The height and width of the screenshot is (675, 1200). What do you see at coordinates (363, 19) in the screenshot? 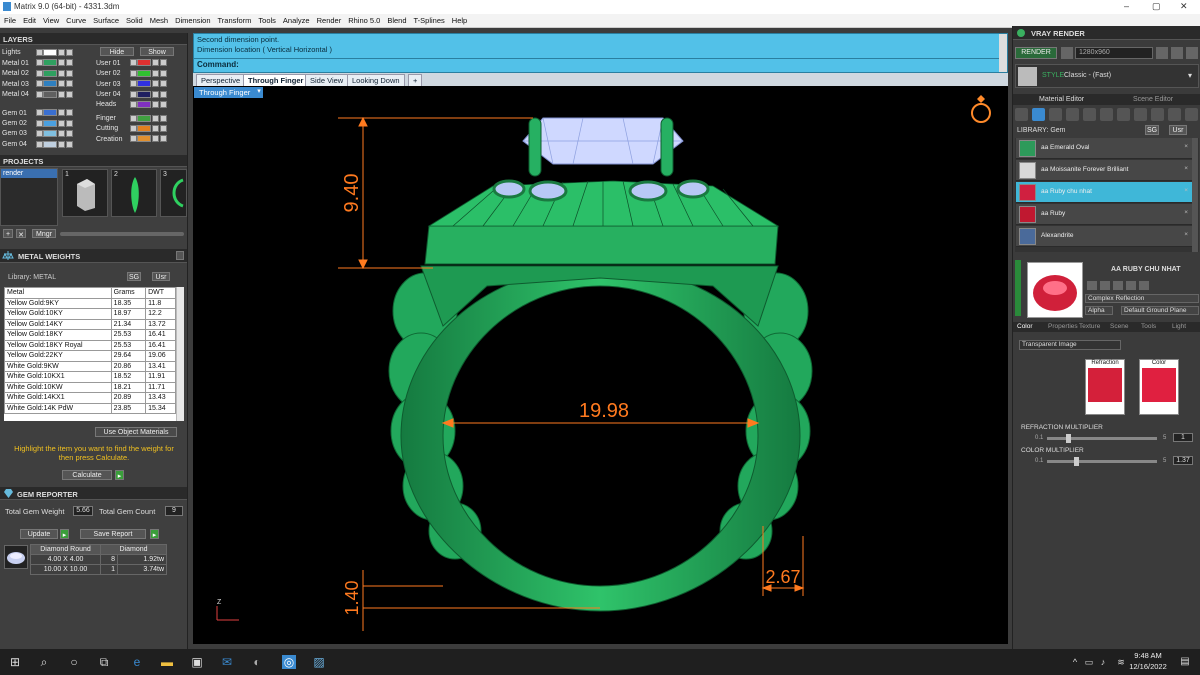
I see `menu-rhino: Rhino 5.0` at bounding box center [363, 19].